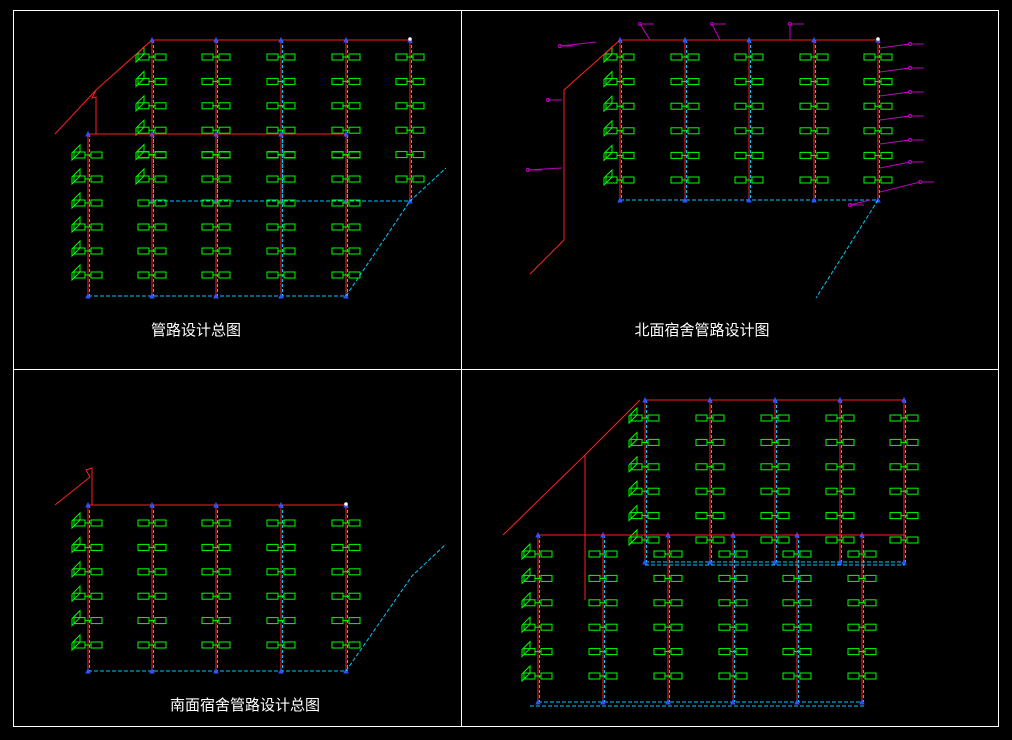  Describe the element at coordinates (196, 330) in the screenshot. I see `panel1-title: 管路设计总图` at that location.